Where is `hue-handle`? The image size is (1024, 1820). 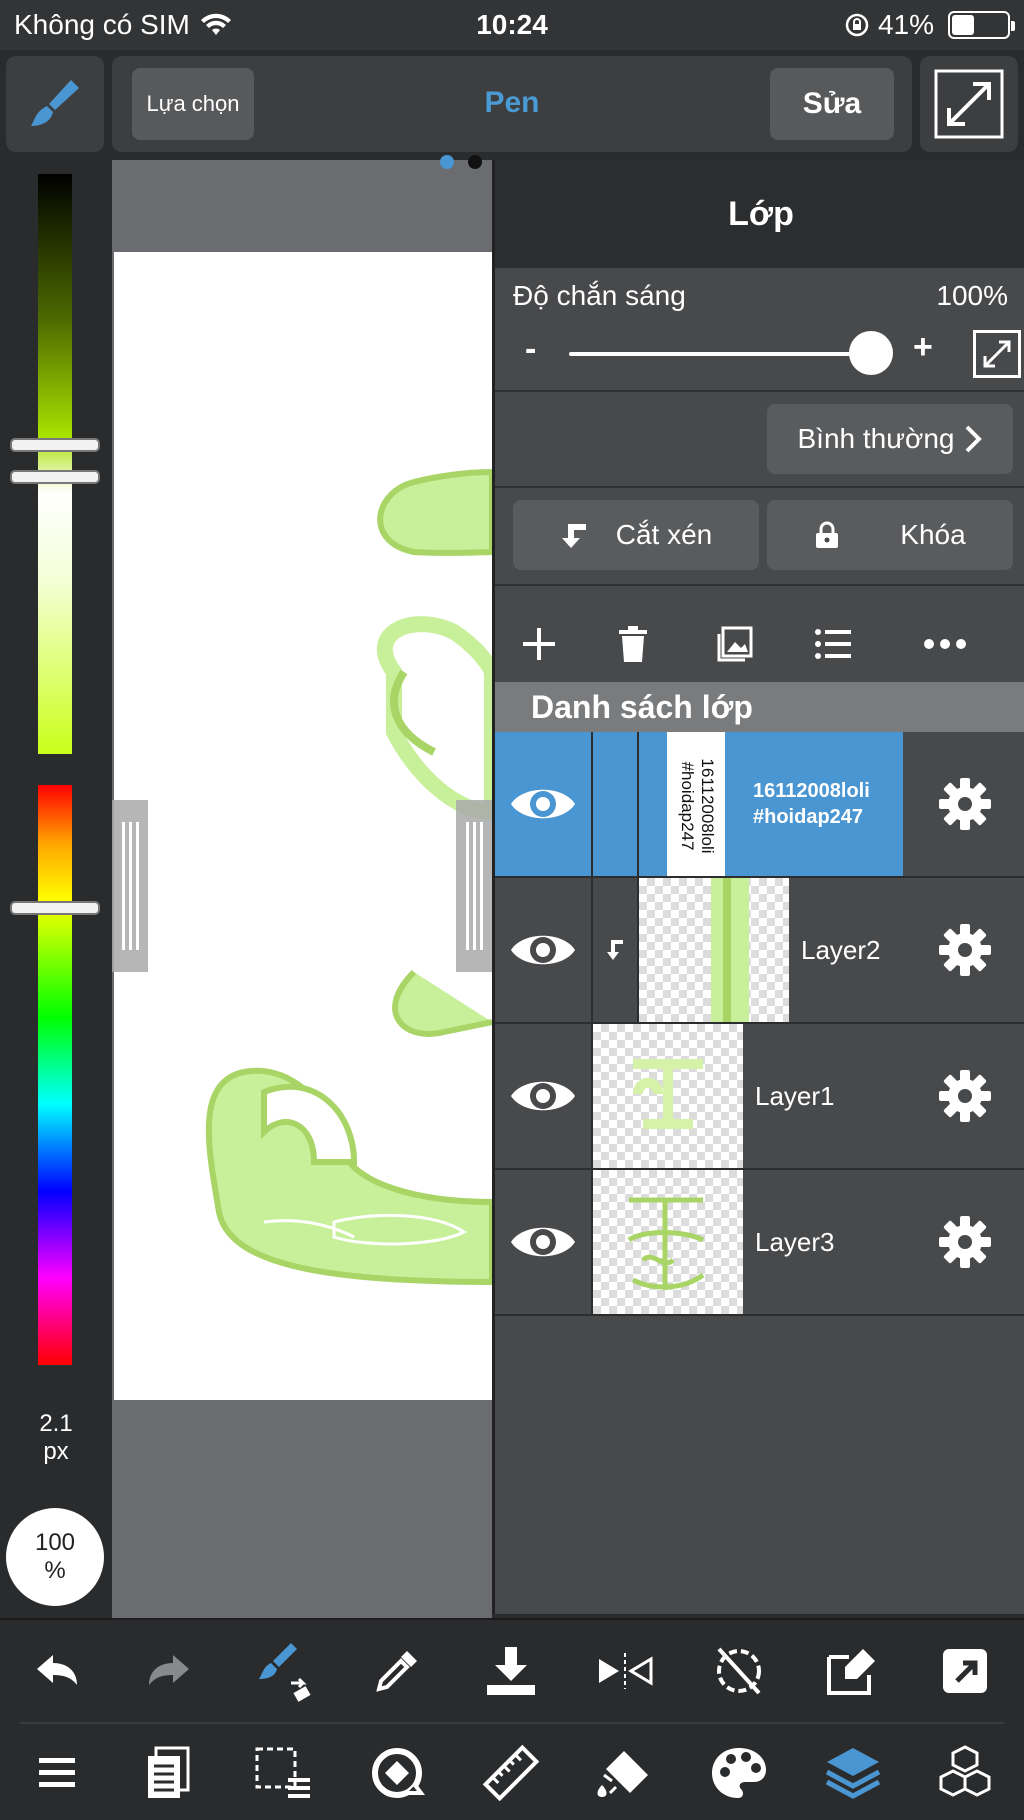 hue-handle is located at coordinates (55, 908).